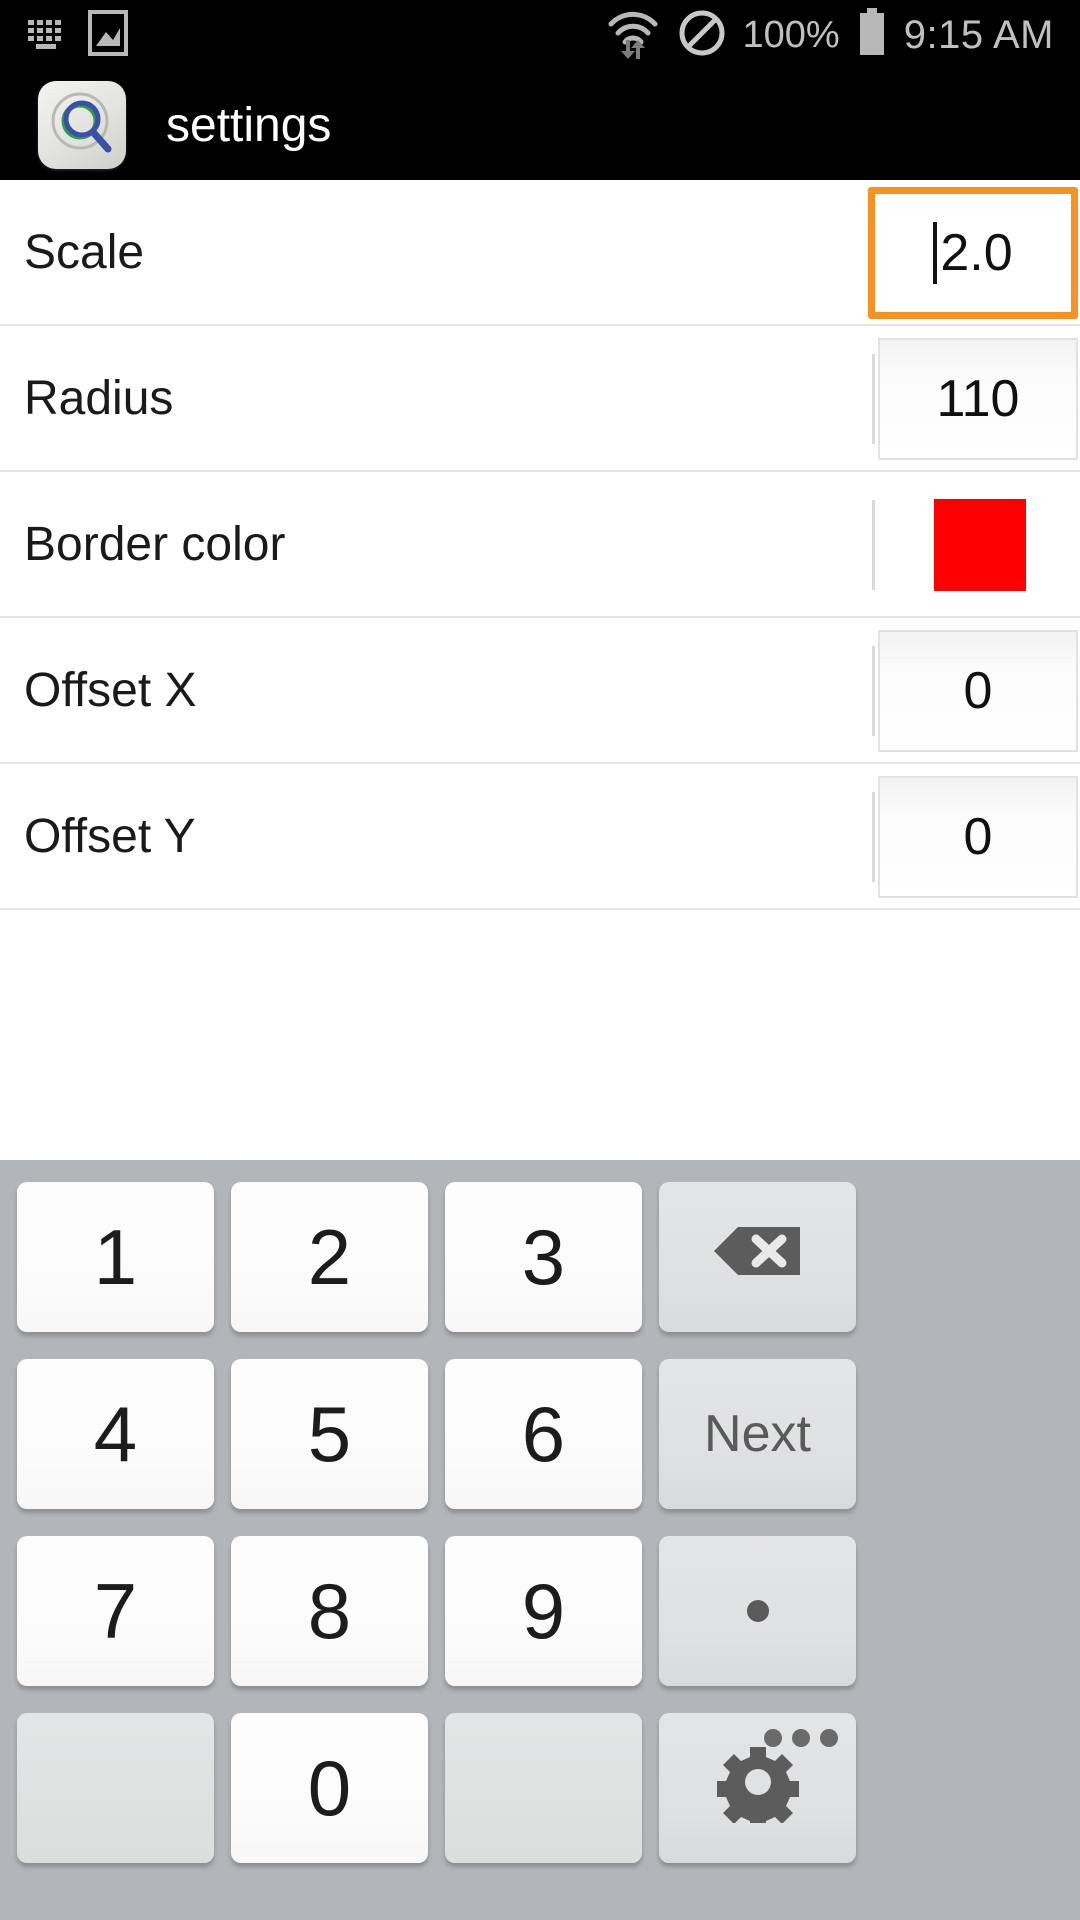 This screenshot has height=1920, width=1080. I want to click on offset-y-input-value: 0, so click(978, 837).